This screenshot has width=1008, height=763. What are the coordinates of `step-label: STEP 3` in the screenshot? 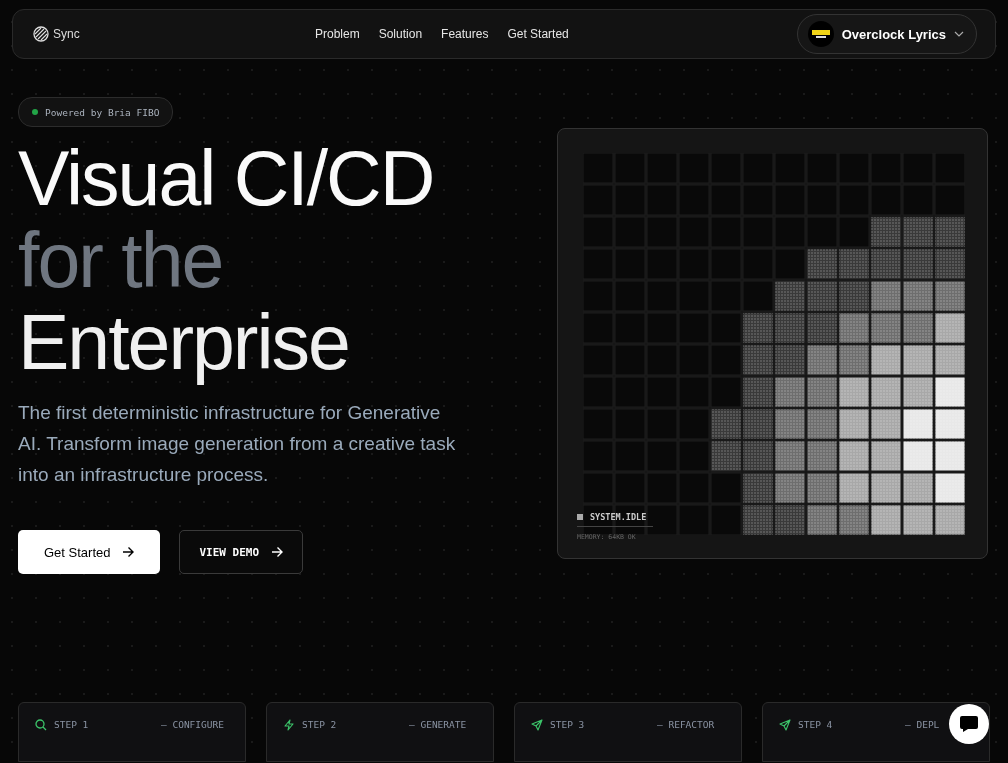 It's located at (567, 724).